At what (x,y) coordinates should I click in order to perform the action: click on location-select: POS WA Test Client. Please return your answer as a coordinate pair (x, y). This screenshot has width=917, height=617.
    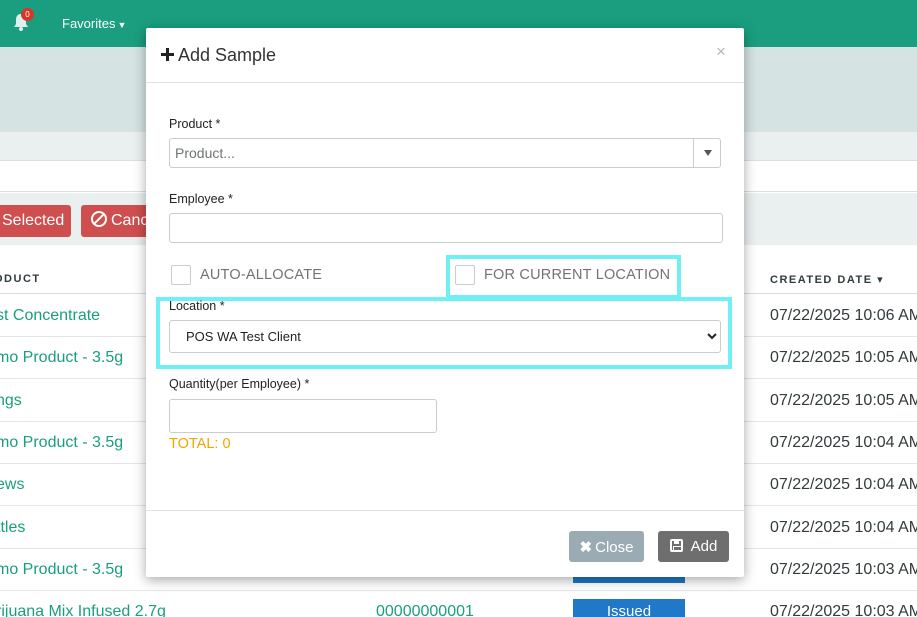
    Looking at the image, I should click on (445, 336).